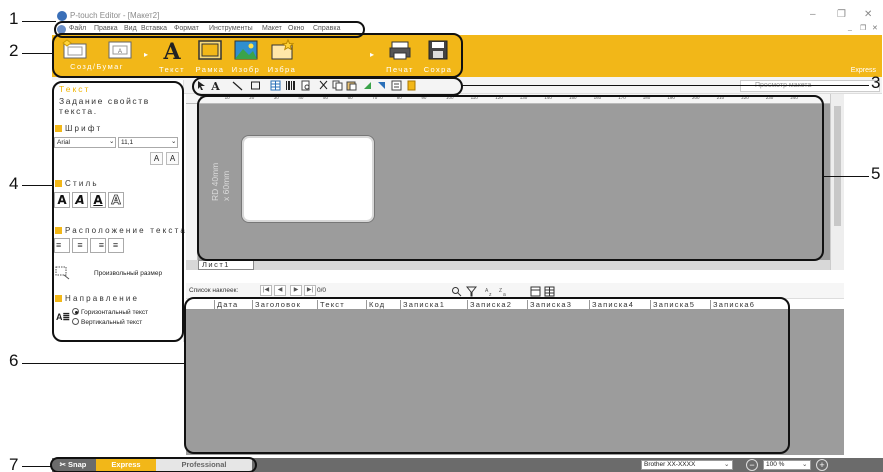 This screenshot has width=883, height=472. I want to click on font-name-select: Arial, so click(85, 142).